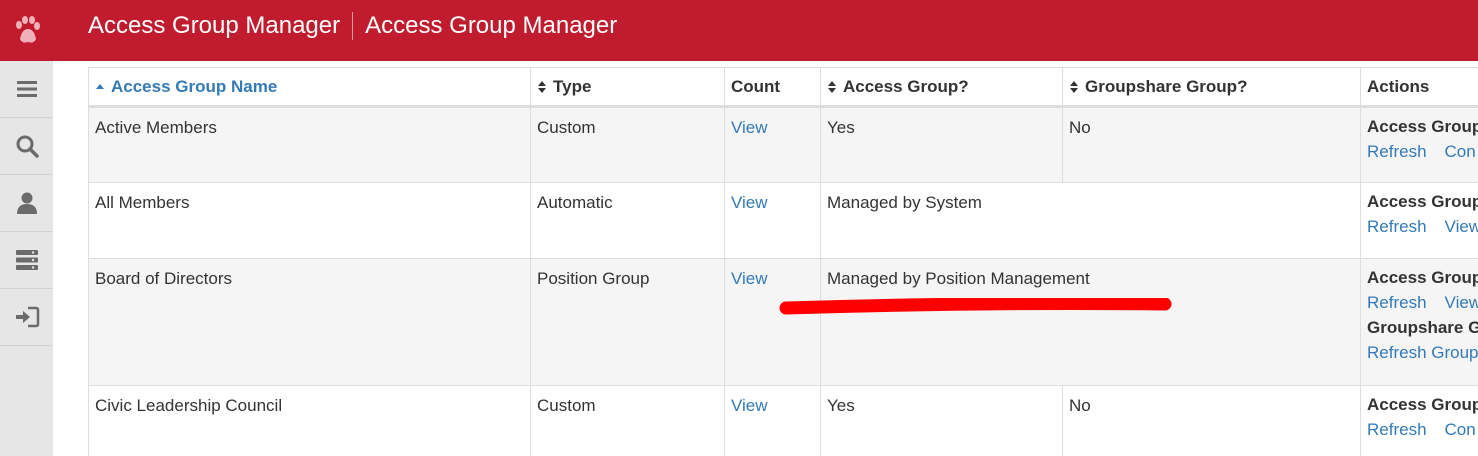  What do you see at coordinates (1398, 86) in the screenshot?
I see `column-label: Actions` at bounding box center [1398, 86].